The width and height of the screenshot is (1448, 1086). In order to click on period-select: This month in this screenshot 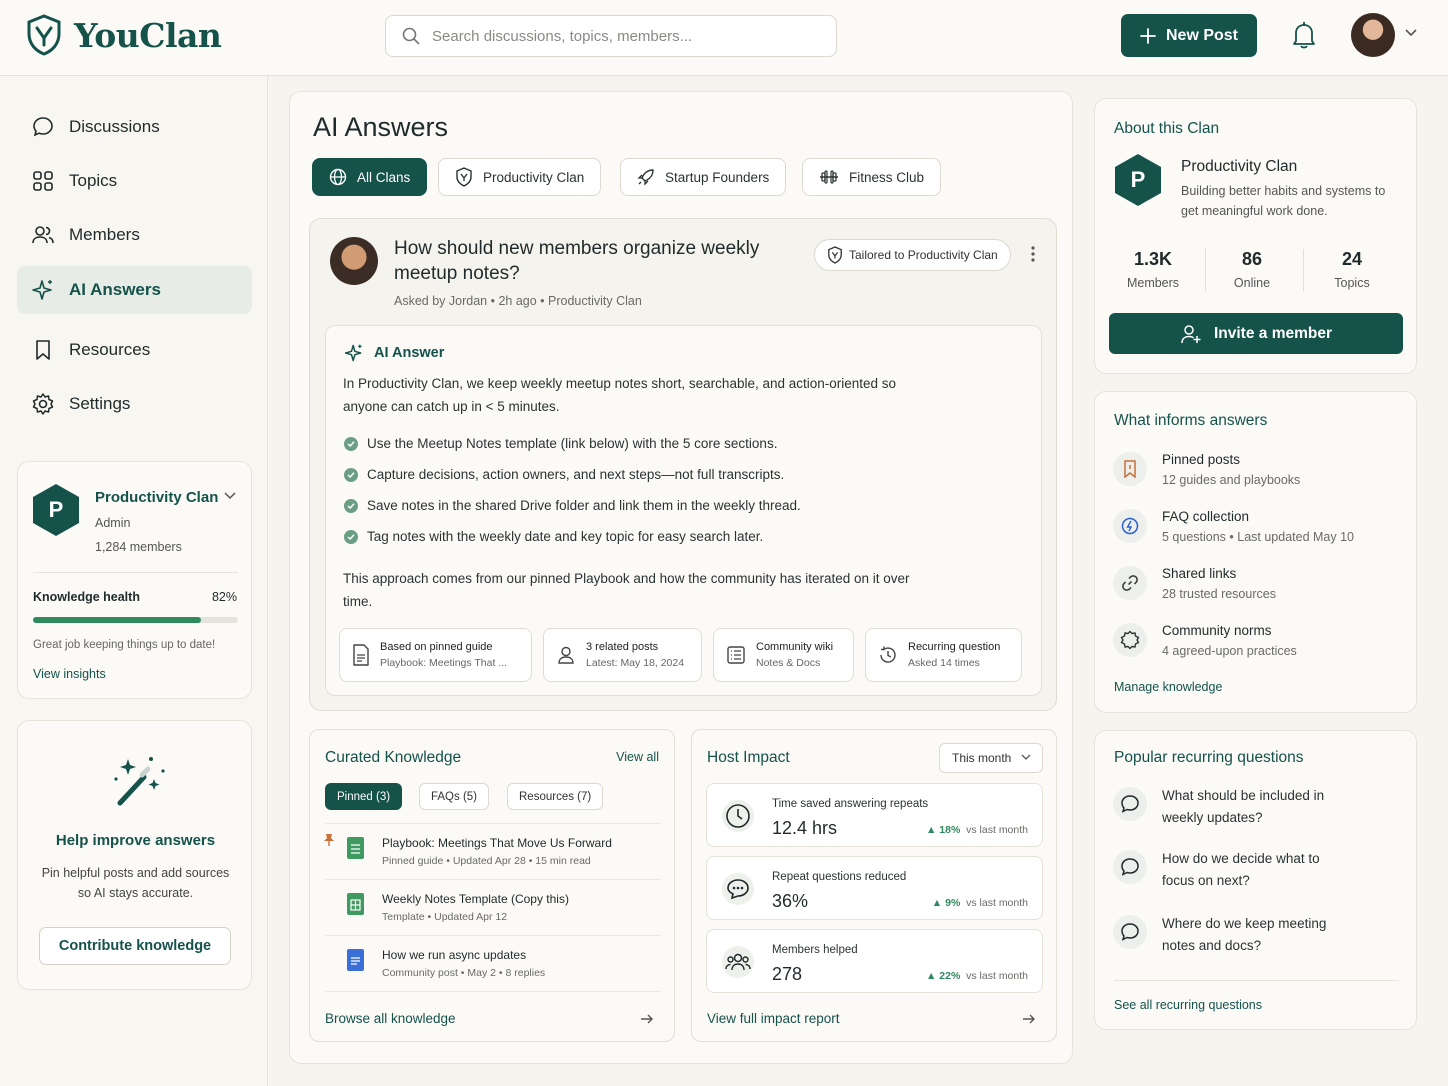, I will do `click(991, 758)`.